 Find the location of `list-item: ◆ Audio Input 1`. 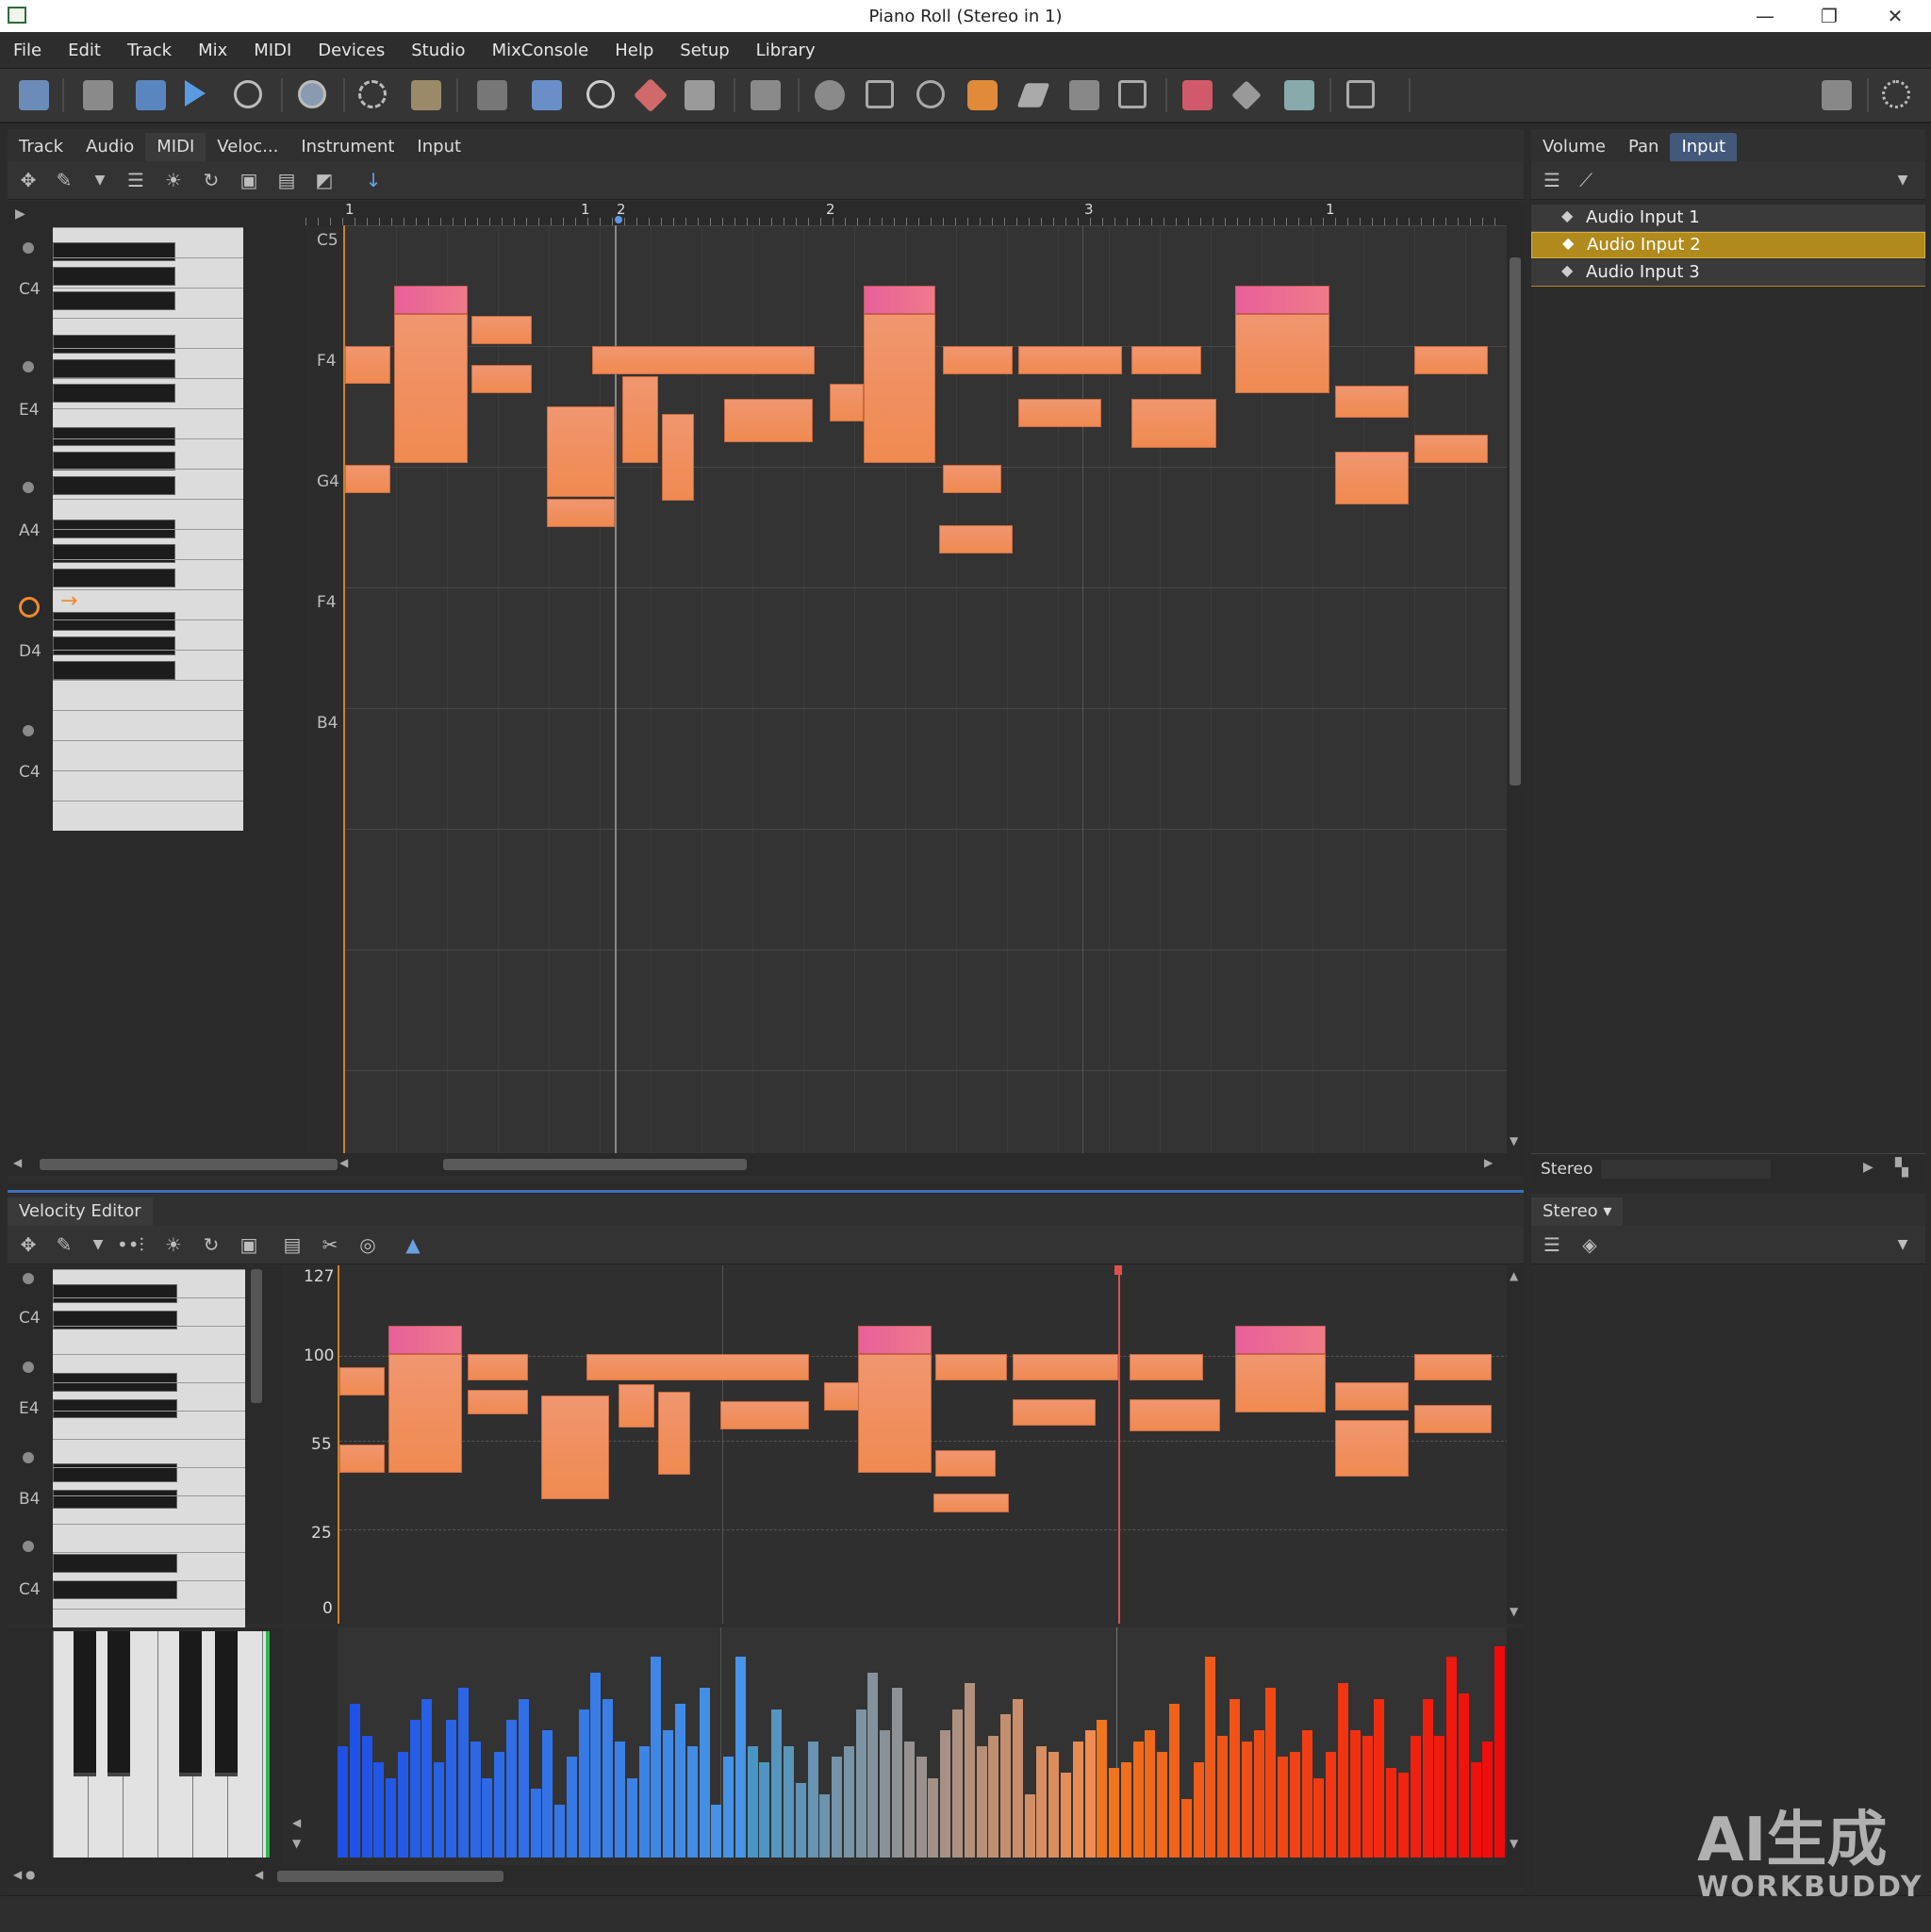

list-item: ◆ Audio Input 1 is located at coordinates (1728, 218).